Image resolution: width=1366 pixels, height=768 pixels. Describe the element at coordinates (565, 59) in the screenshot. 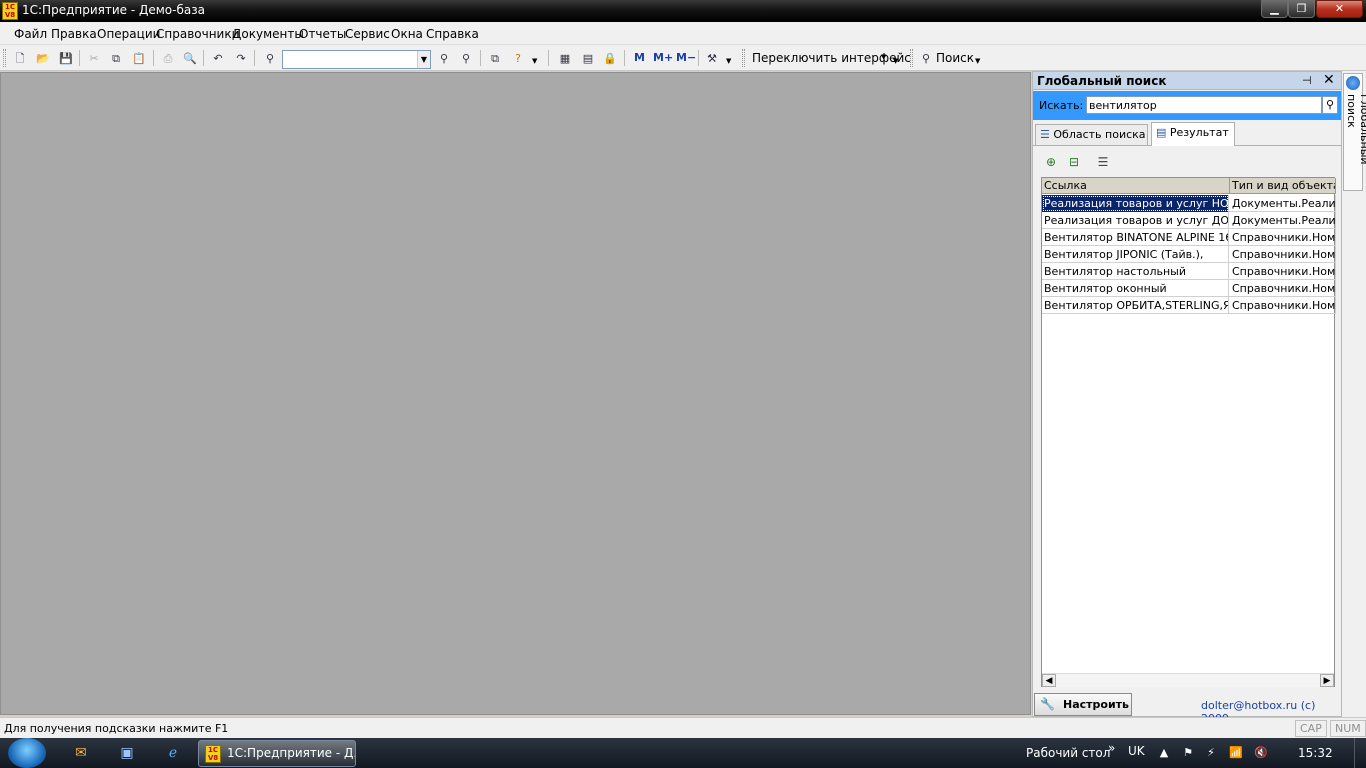

I see `calculator-icon: ▦` at that location.